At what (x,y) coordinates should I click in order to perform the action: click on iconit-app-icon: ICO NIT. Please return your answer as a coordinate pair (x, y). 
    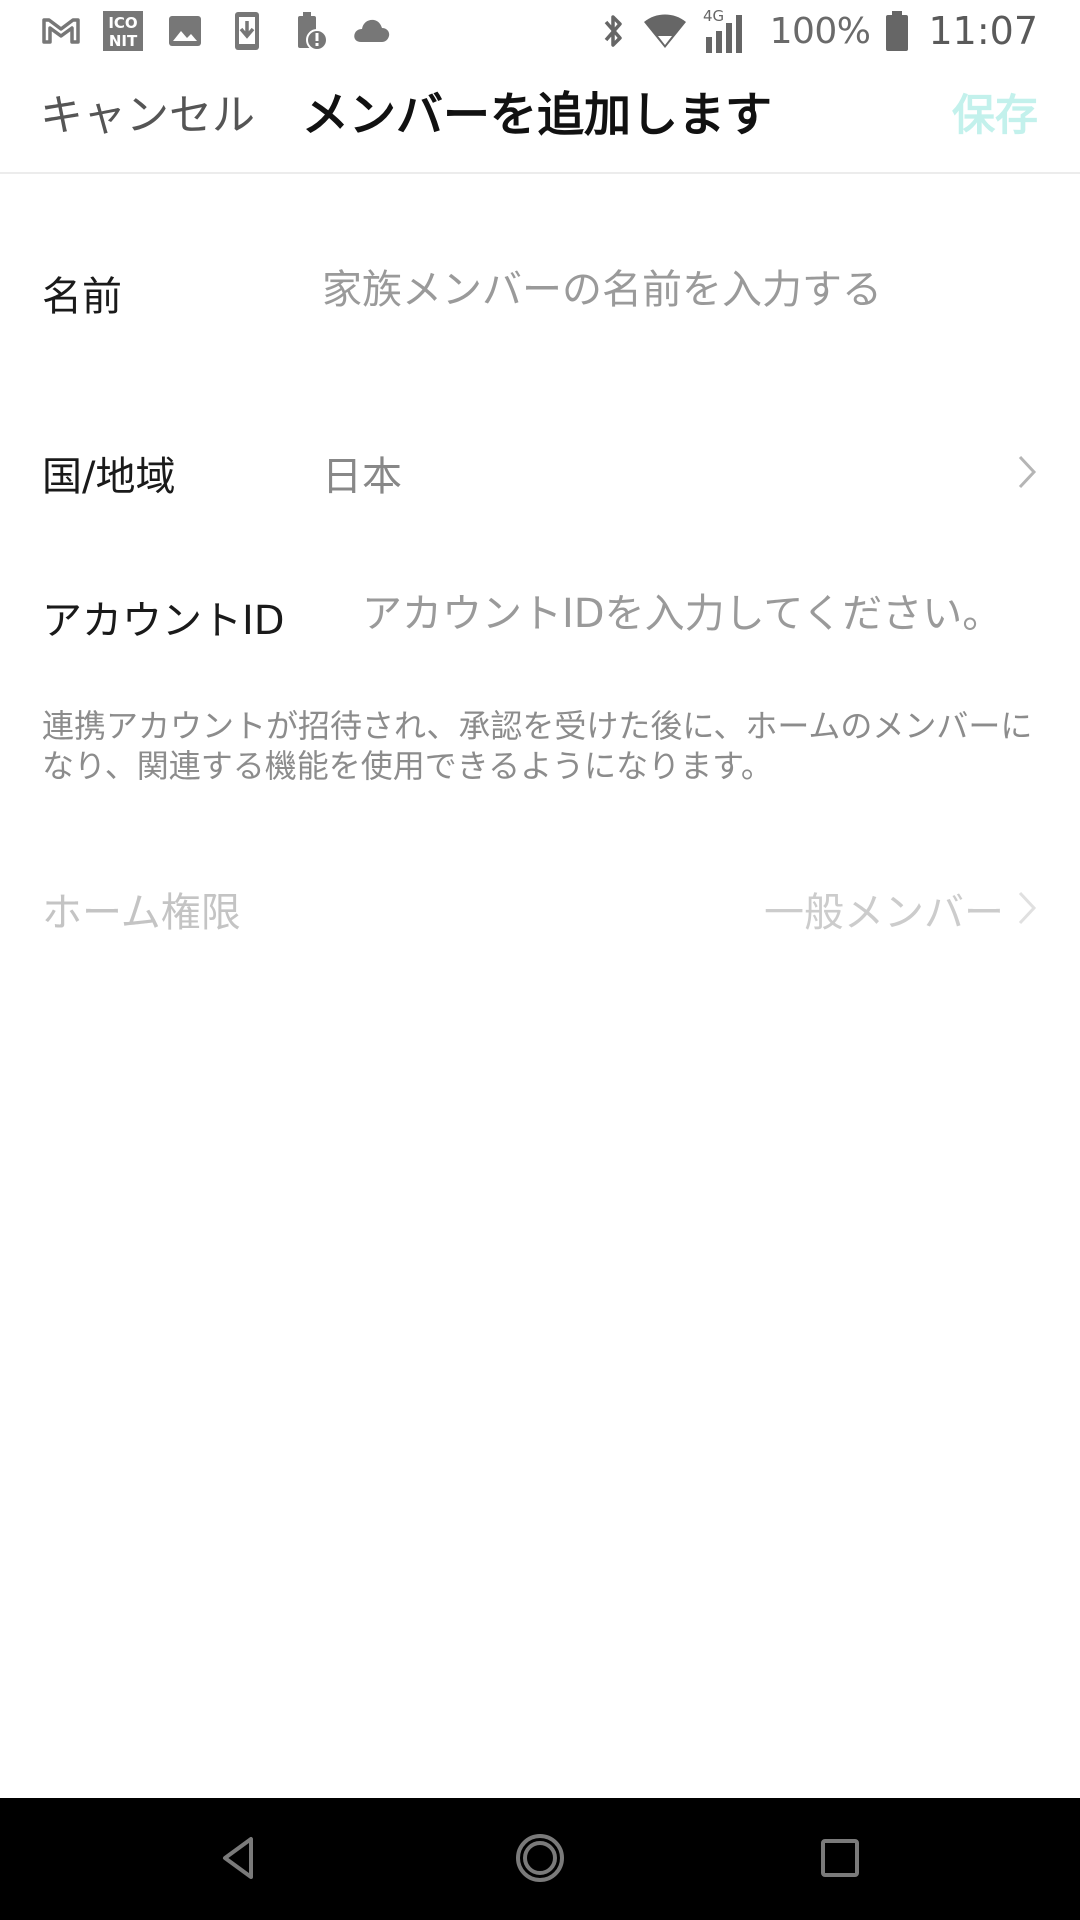
    Looking at the image, I should click on (123, 31).